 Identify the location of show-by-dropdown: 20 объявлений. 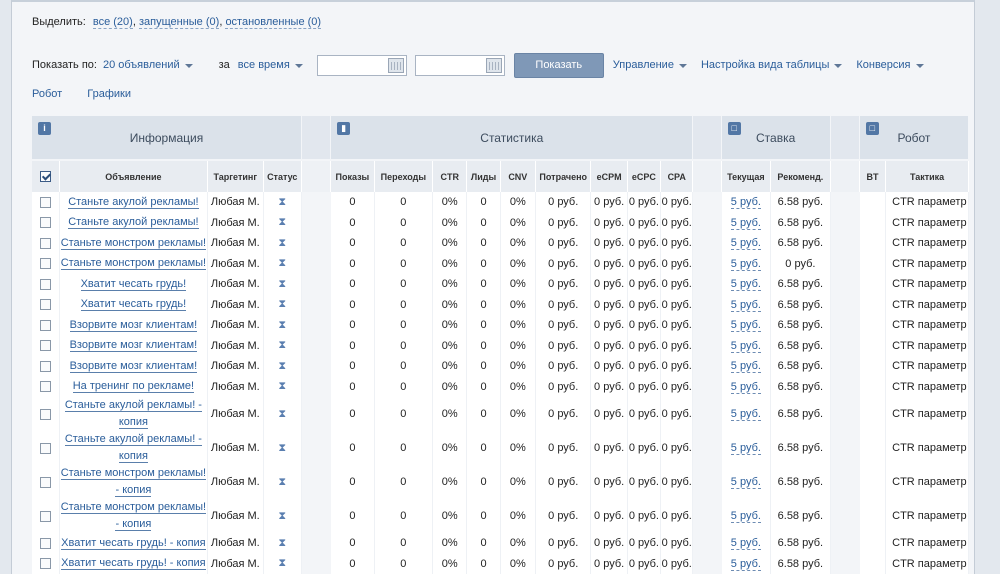
(148, 65).